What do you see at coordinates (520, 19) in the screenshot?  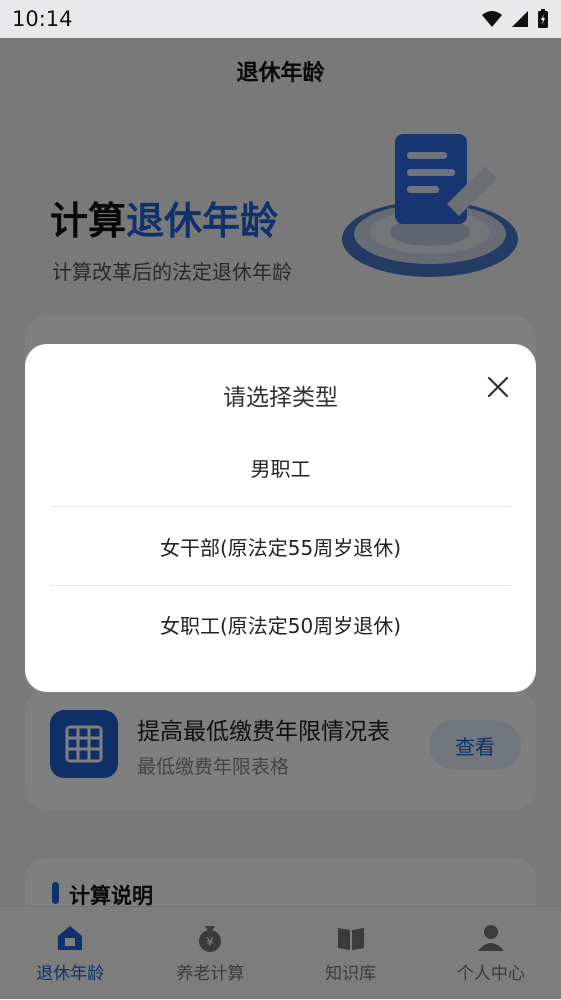 I see `signal-icon` at bounding box center [520, 19].